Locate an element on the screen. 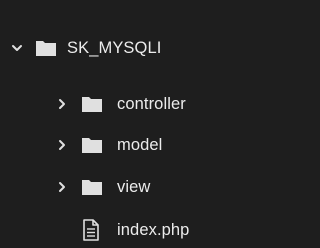 Image resolution: width=320 pixels, height=248 pixels. tree-item-label: view is located at coordinates (134, 187).